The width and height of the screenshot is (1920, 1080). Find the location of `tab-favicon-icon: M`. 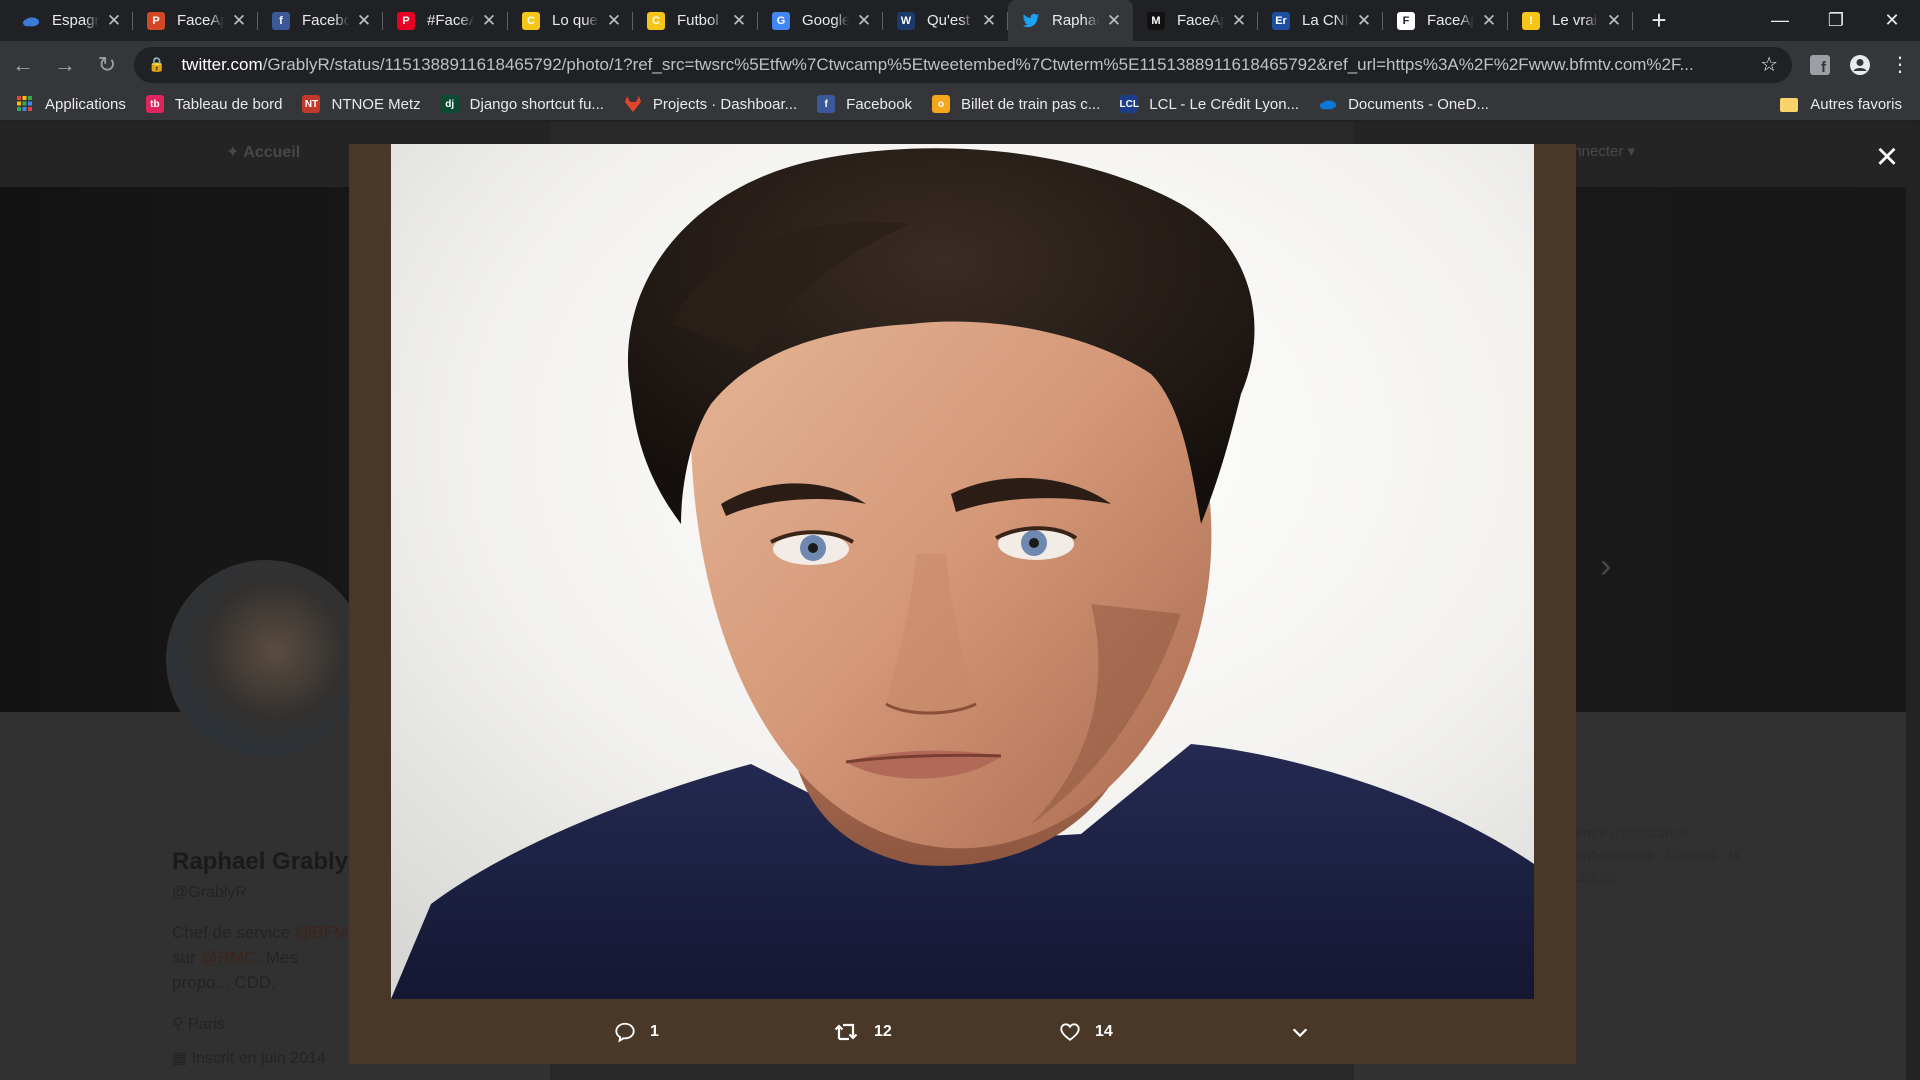

tab-favicon-icon: M is located at coordinates (1156, 20).